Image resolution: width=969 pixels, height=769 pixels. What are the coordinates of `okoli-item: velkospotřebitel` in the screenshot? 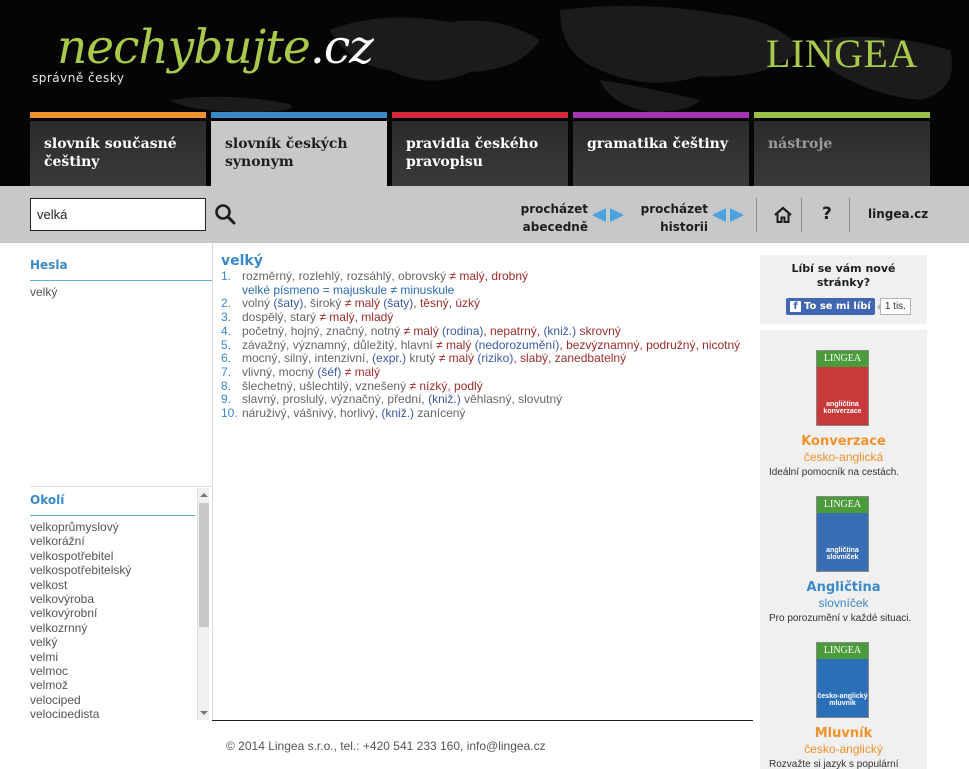 It's located at (120, 556).